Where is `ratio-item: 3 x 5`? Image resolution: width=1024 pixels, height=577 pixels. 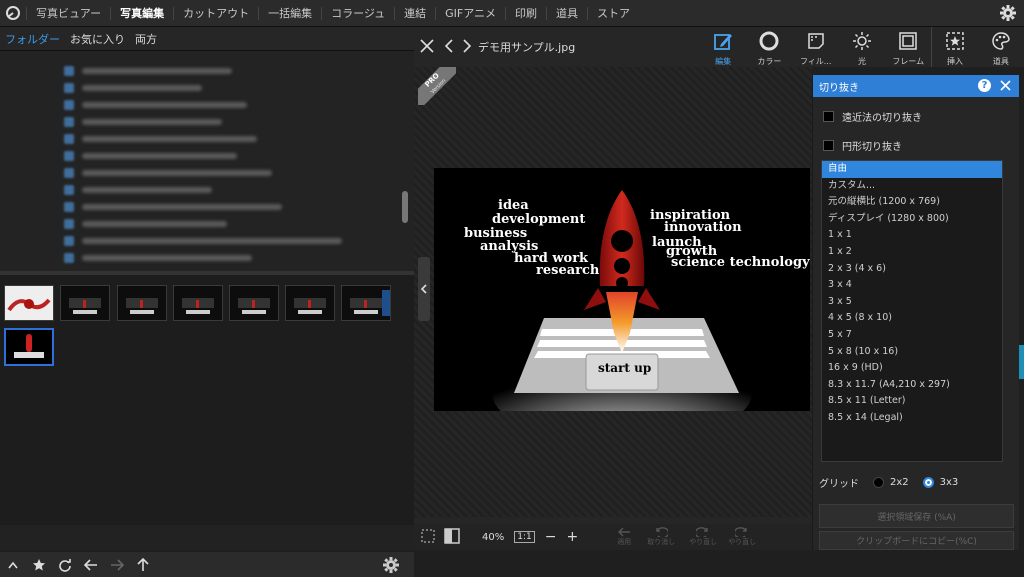
ratio-item: 3 x 5 is located at coordinates (912, 302).